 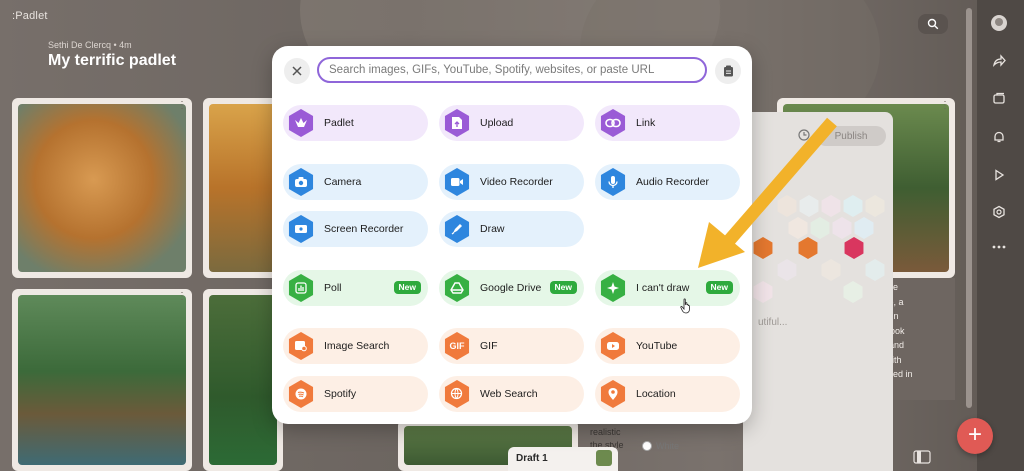 I want to click on annotation-arrow, so click(x=767, y=192).